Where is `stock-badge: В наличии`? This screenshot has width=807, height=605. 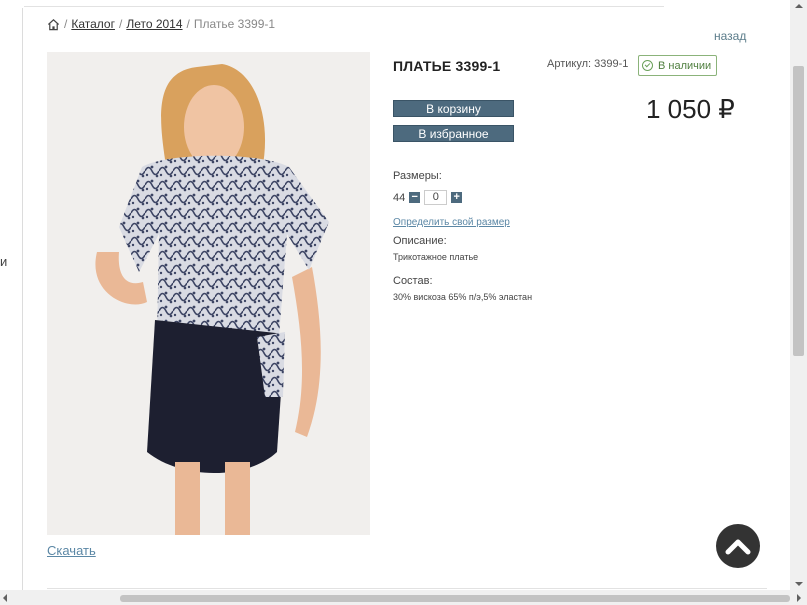 stock-badge: В наличии is located at coordinates (678, 65).